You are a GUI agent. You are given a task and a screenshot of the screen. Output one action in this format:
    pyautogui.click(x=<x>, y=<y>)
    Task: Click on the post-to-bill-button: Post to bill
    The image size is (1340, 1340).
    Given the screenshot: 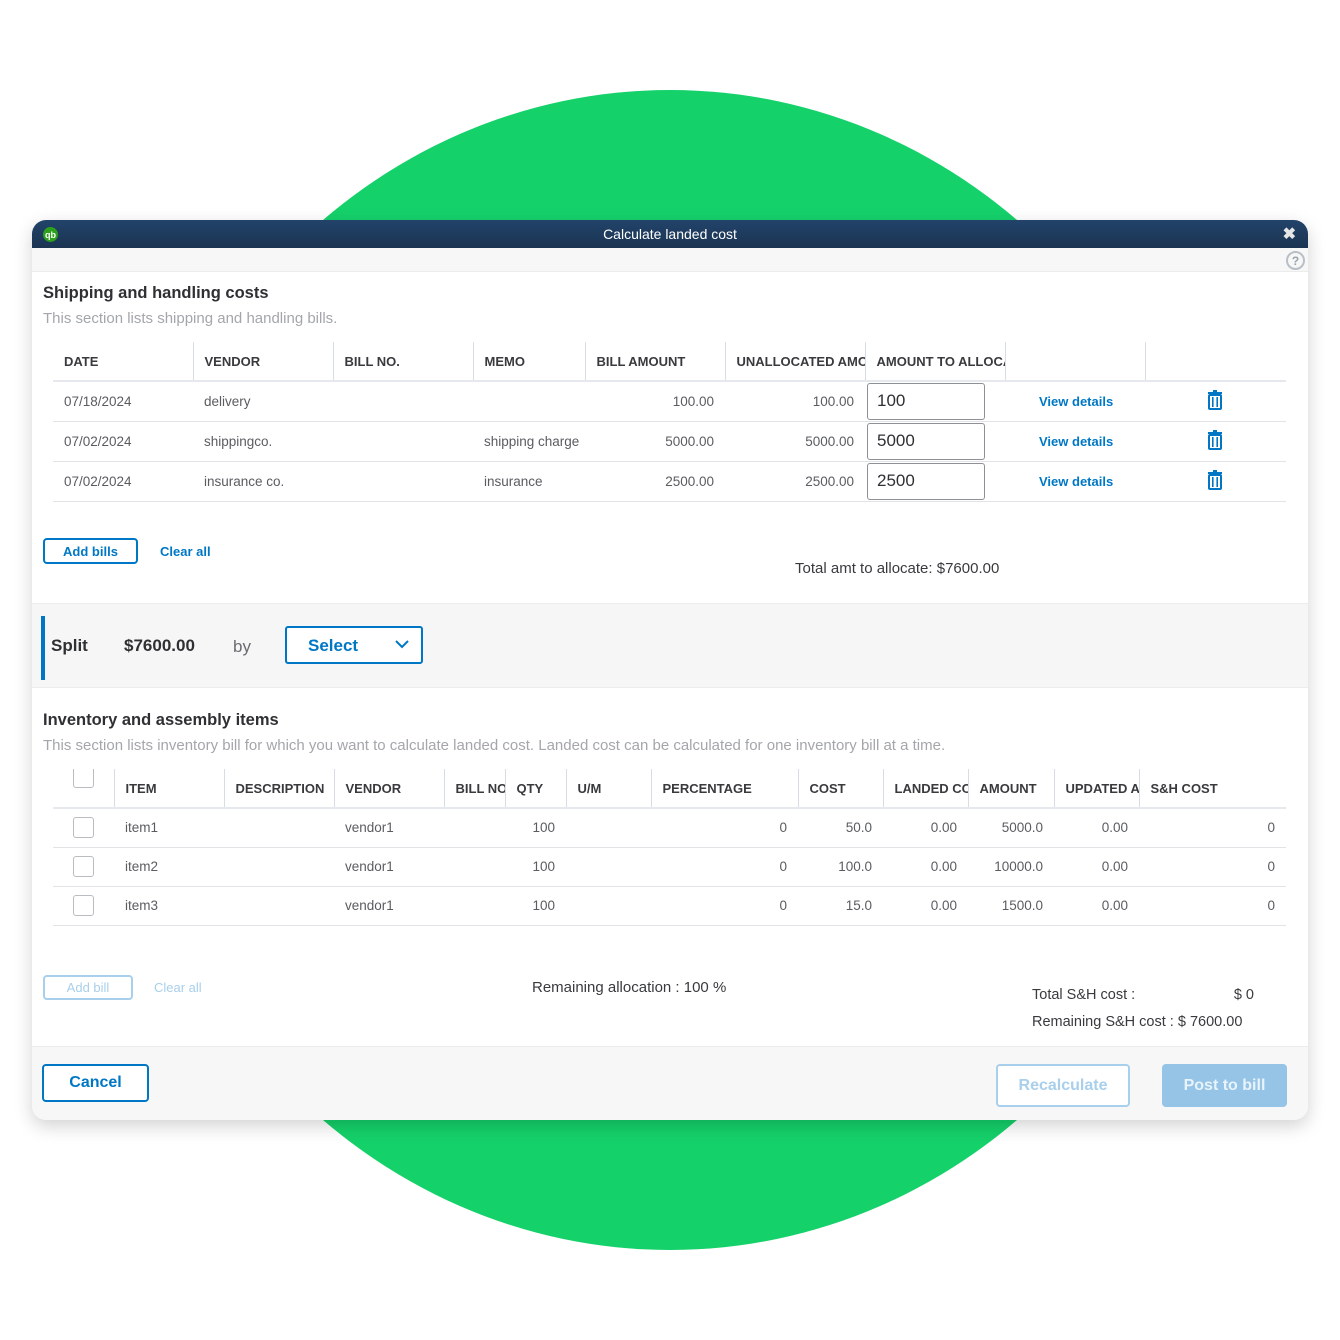 What is the action you would take?
    pyautogui.click(x=1224, y=1085)
    